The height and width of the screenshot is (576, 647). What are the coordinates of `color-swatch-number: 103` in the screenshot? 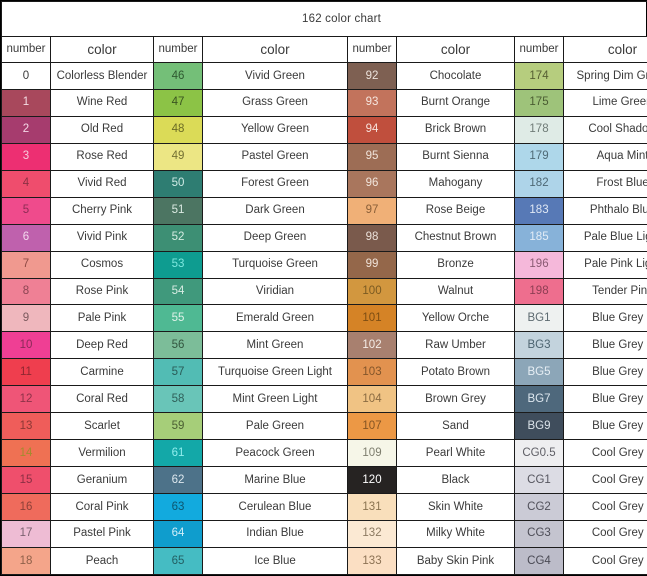 It's located at (372, 372).